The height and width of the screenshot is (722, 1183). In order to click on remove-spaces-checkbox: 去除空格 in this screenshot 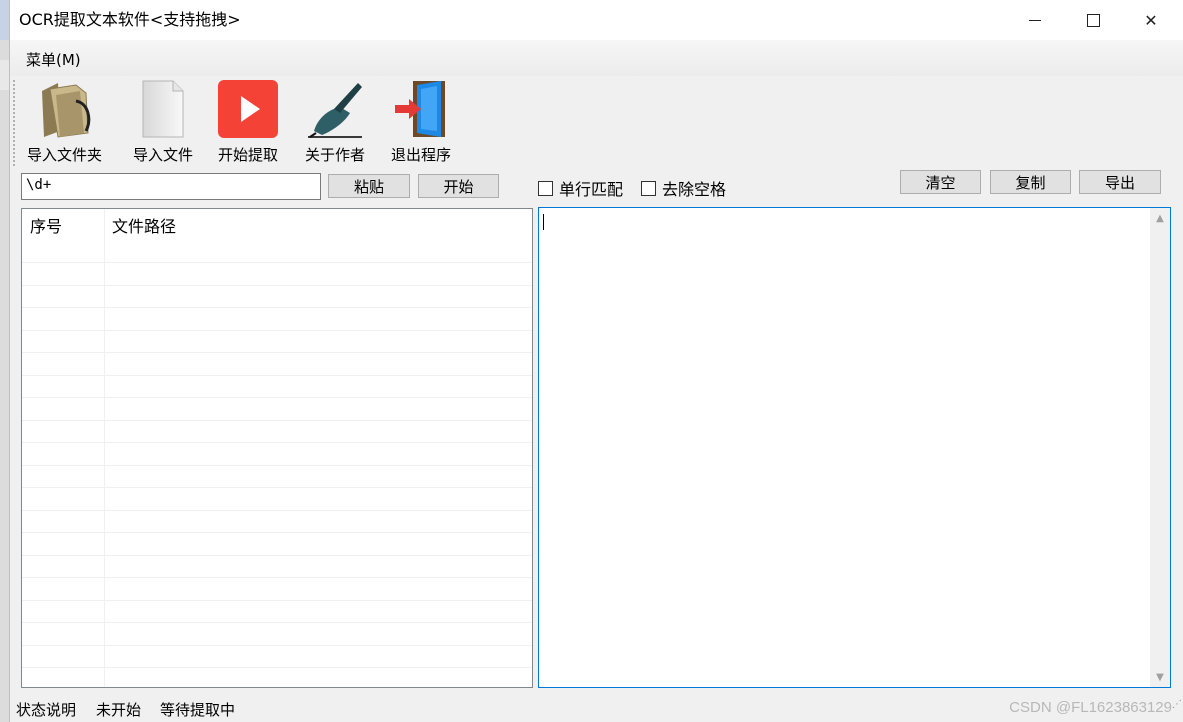, I will do `click(683, 188)`.